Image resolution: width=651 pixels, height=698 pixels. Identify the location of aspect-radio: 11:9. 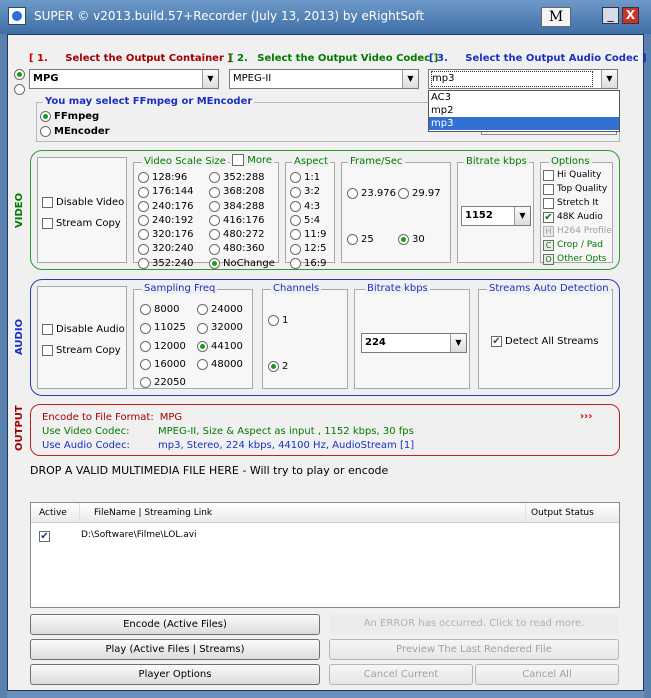
(308, 235).